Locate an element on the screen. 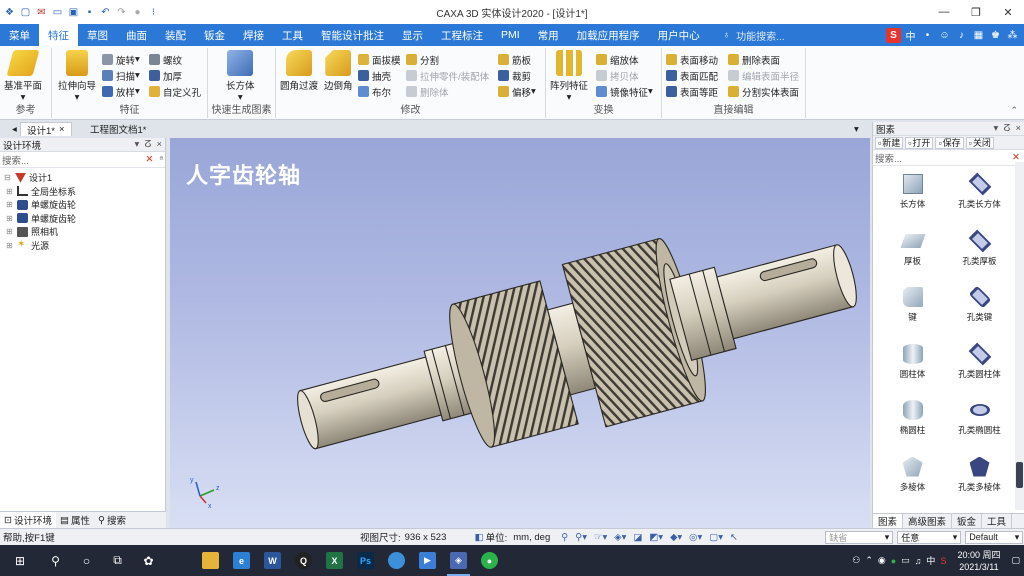 This screenshot has height=576, width=1024. catalog-item-hole-plate: 孔类厚板 is located at coordinates (979, 255).